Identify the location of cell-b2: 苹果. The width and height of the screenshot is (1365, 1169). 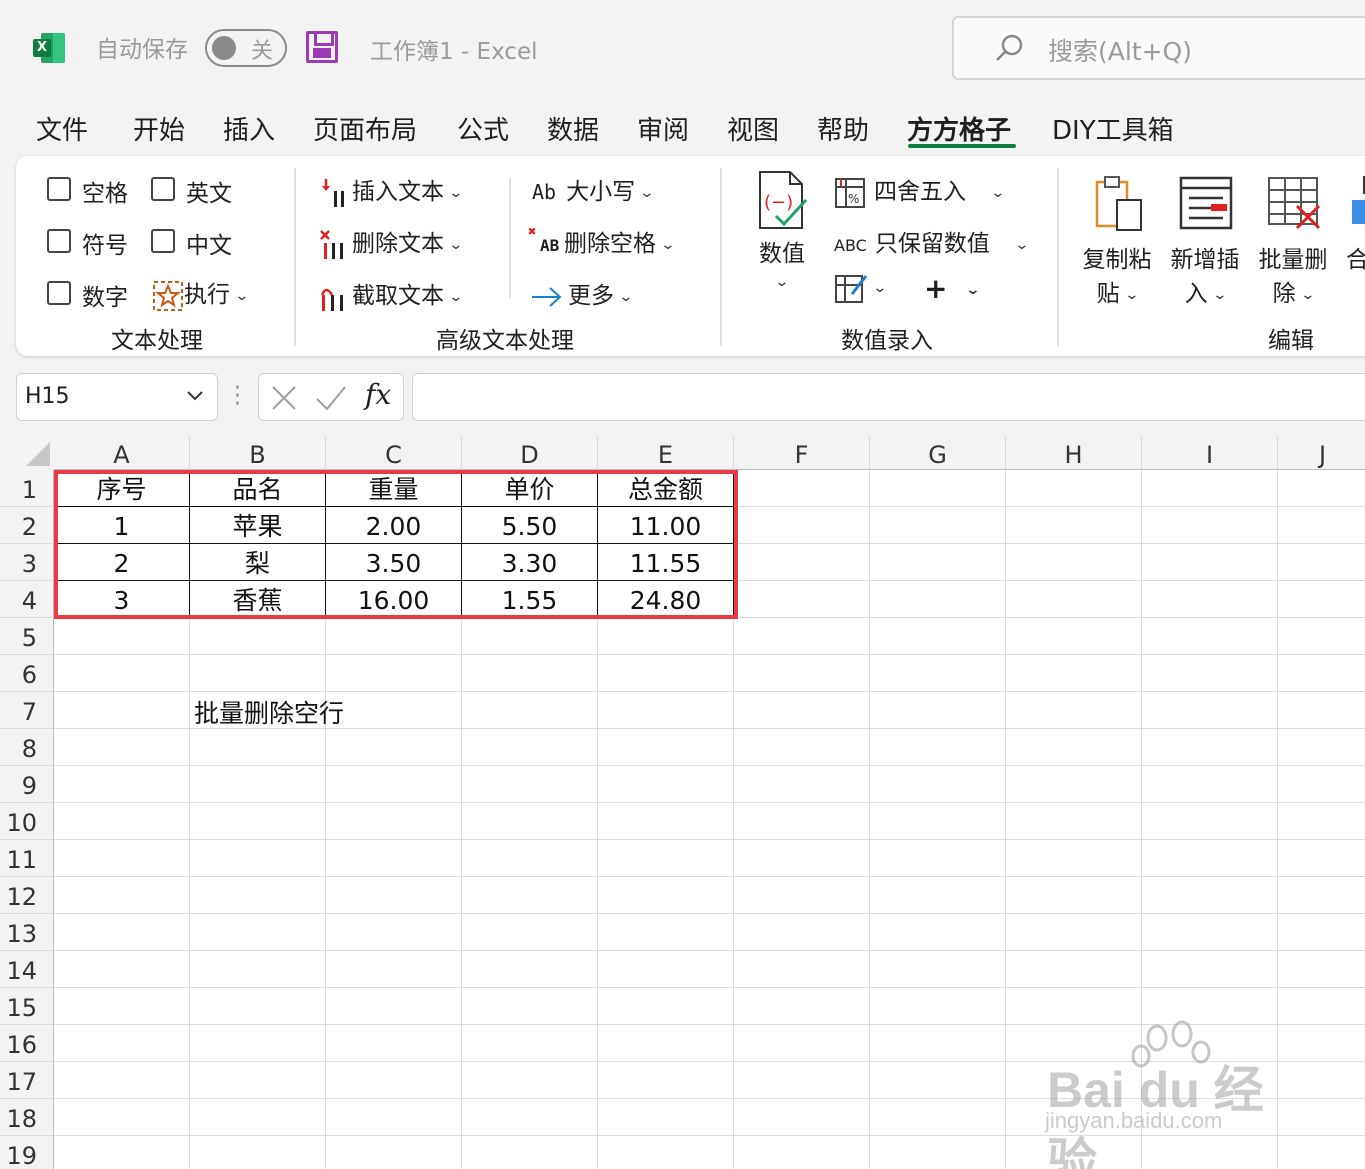
(258, 525).